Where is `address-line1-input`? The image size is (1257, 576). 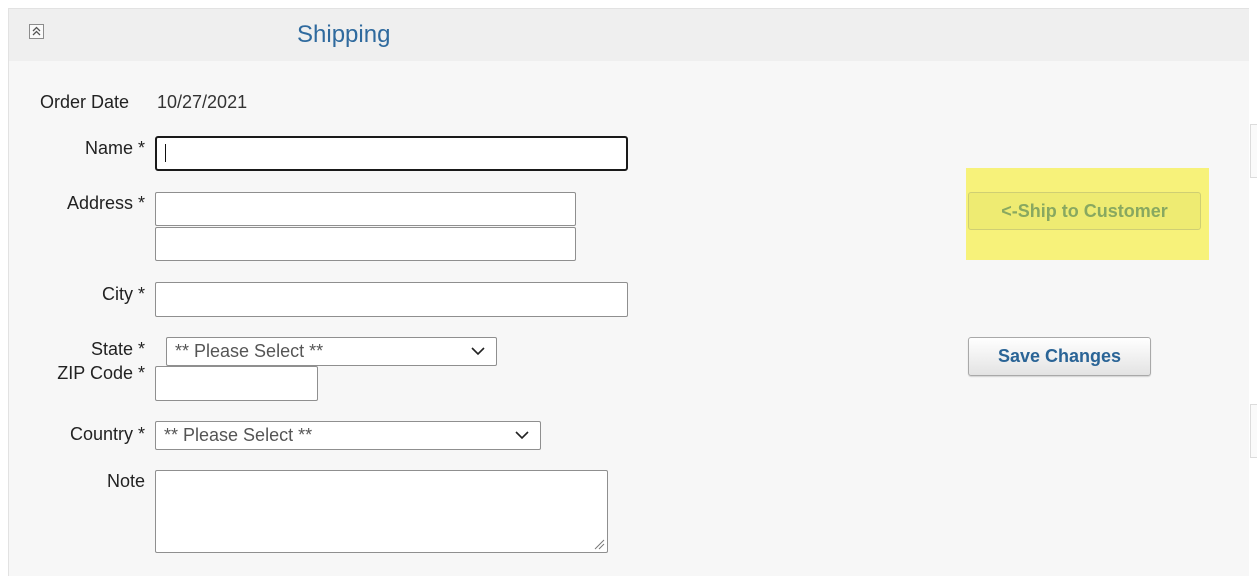
address-line1-input is located at coordinates (365, 209).